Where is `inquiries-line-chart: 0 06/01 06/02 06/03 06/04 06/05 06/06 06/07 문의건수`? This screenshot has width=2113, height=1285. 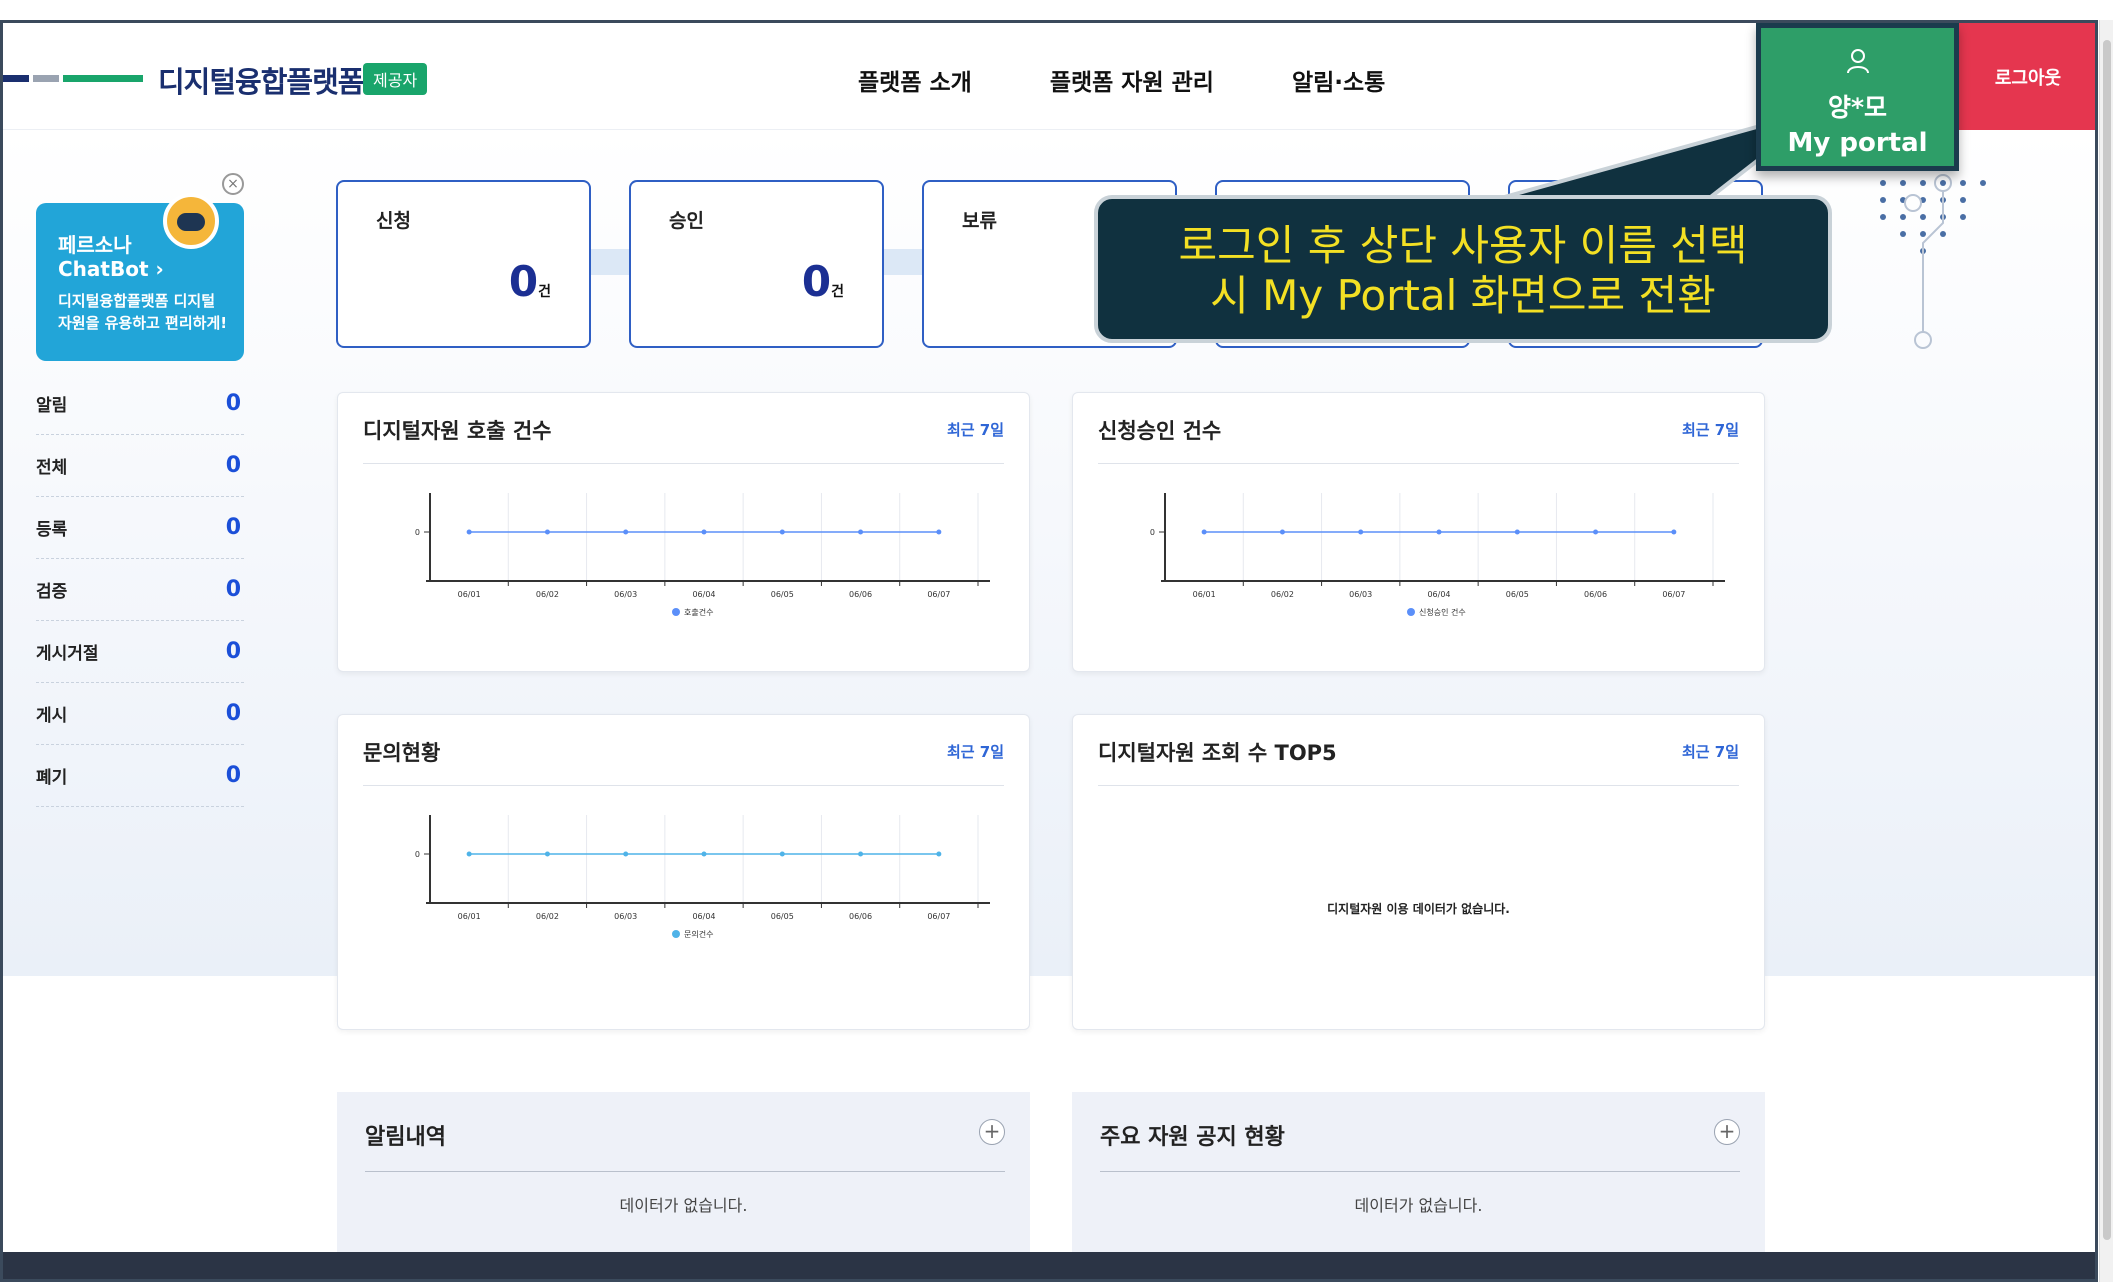
inquiries-line-chart: 0 06/01 06/02 06/03 06/04 06/05 06/06 06/07 문의건수 is located at coordinates (702, 877).